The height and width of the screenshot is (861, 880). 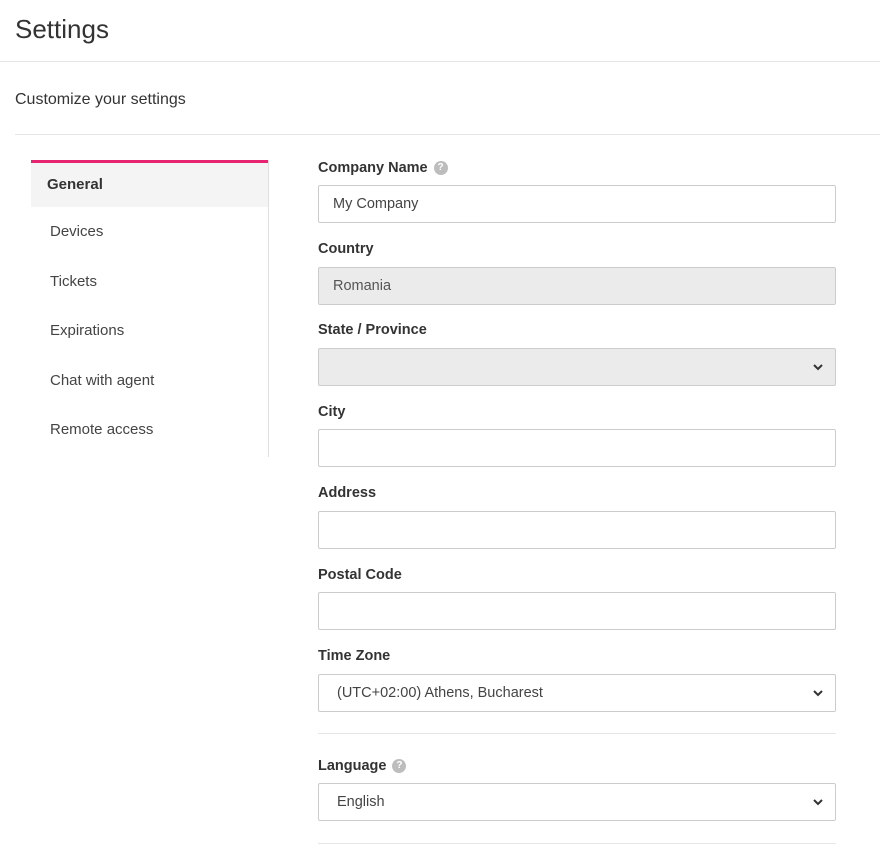 I want to click on time-zone-value: (UTC+02:00) Athens, Bucharest, so click(x=440, y=693).